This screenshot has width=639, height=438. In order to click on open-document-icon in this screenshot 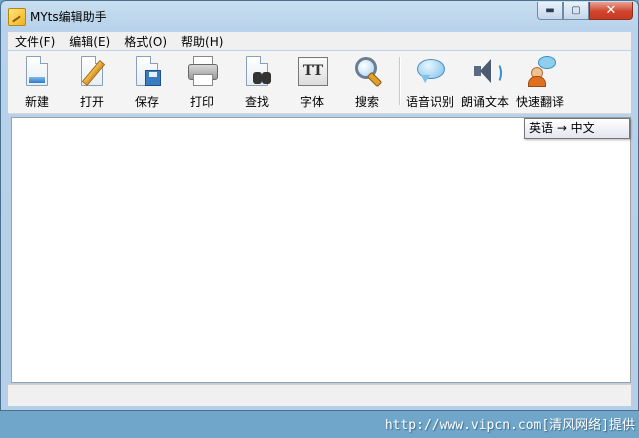, I will do `click(92, 71)`.